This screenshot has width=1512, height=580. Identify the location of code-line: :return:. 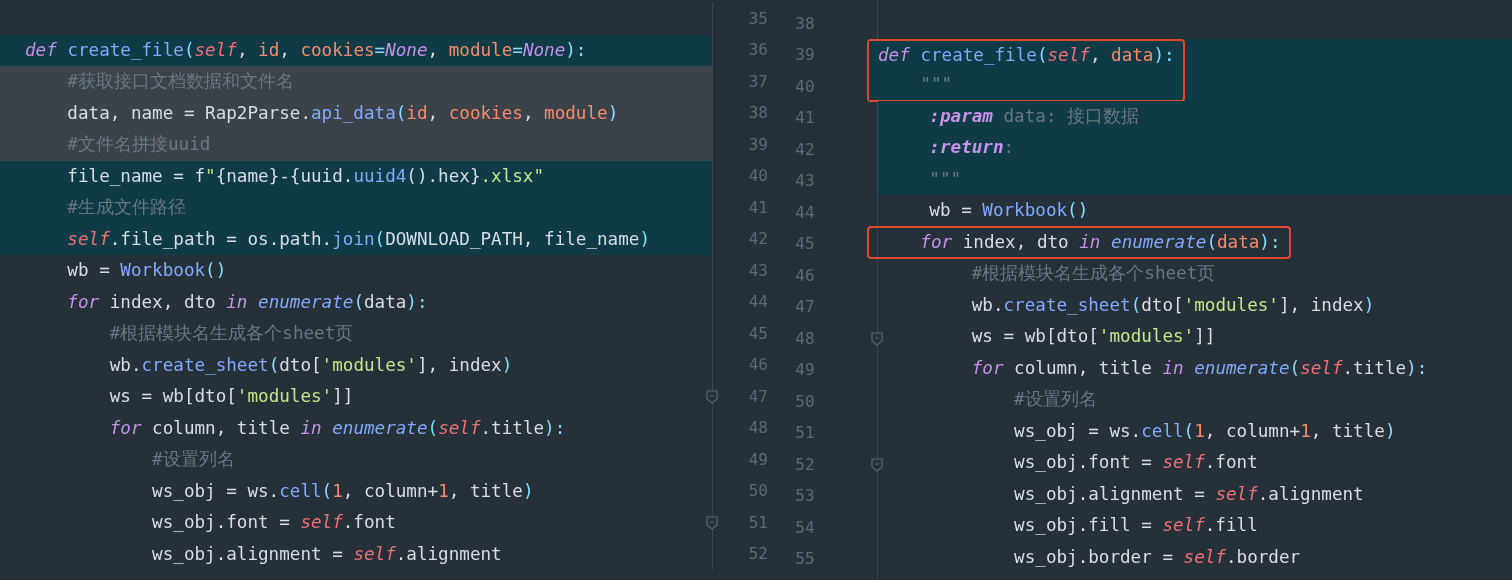
(972, 147).